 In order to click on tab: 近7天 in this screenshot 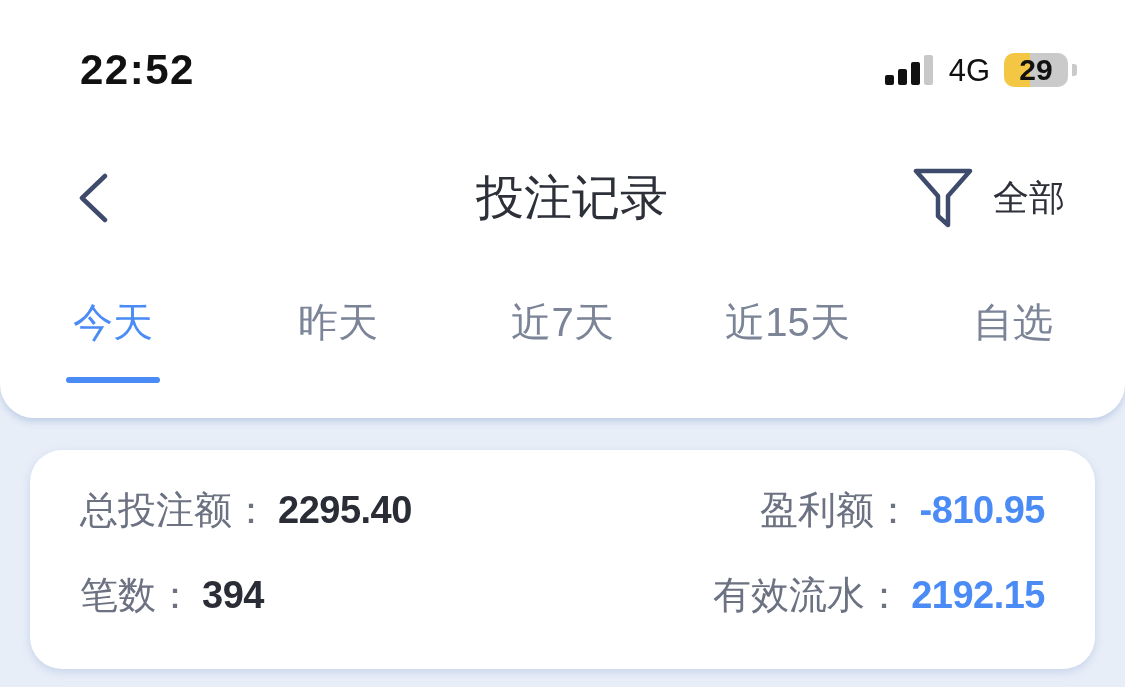, I will do `click(562, 322)`.